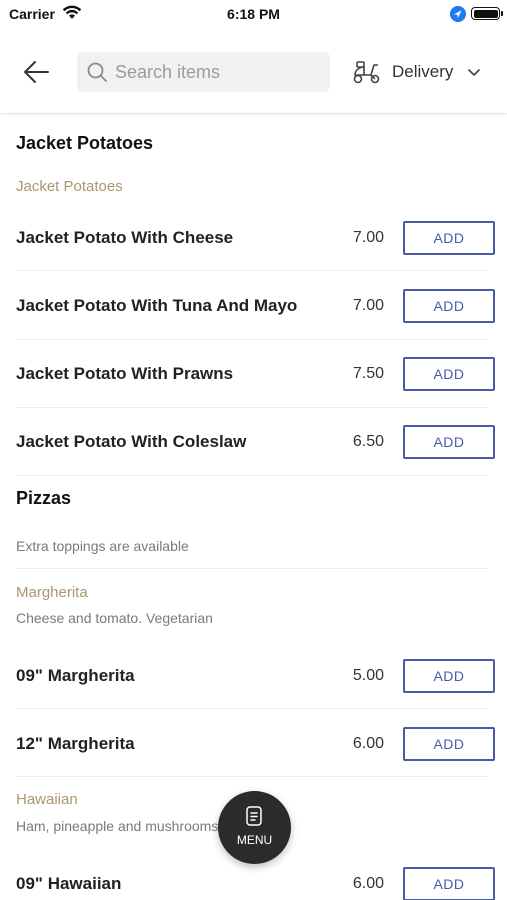 The image size is (507, 900). What do you see at coordinates (52, 592) in the screenshot?
I see `subcategory-title: Margherita` at bounding box center [52, 592].